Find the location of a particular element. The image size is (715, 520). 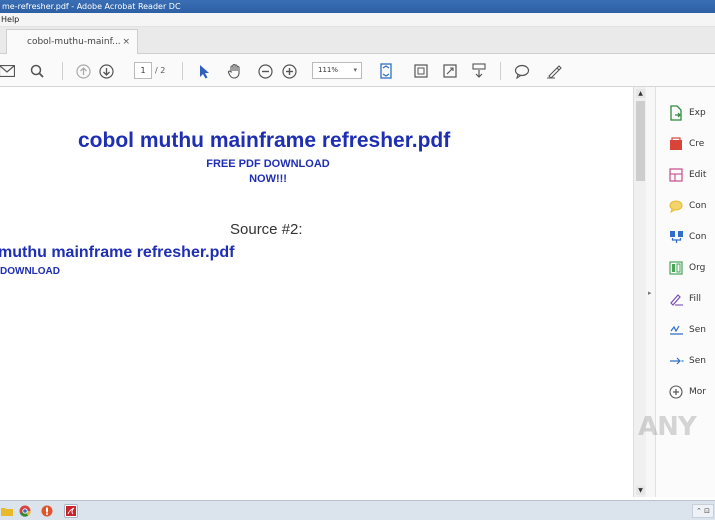

file-explorer-icon is located at coordinates (7, 511).